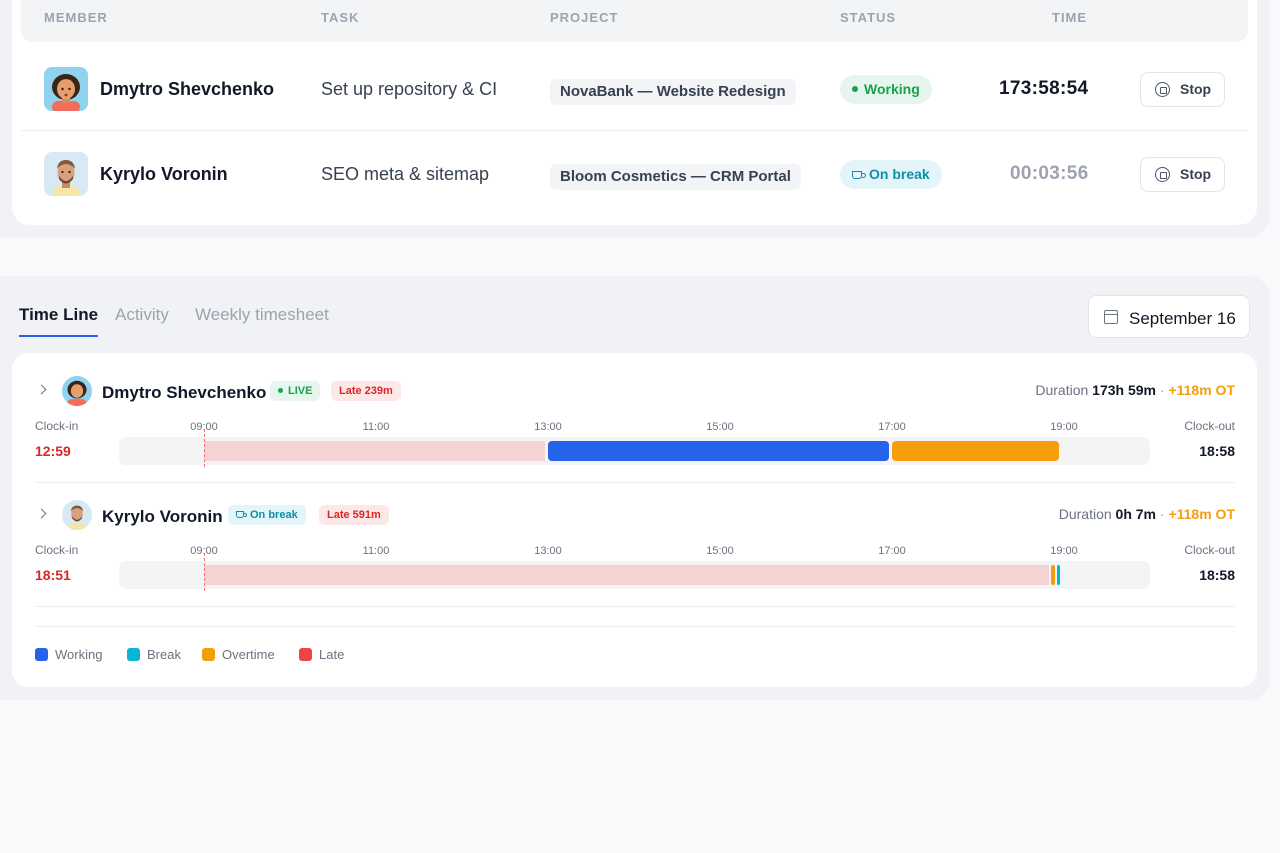  I want to click on clock-in-value: 12:59, so click(53, 451).